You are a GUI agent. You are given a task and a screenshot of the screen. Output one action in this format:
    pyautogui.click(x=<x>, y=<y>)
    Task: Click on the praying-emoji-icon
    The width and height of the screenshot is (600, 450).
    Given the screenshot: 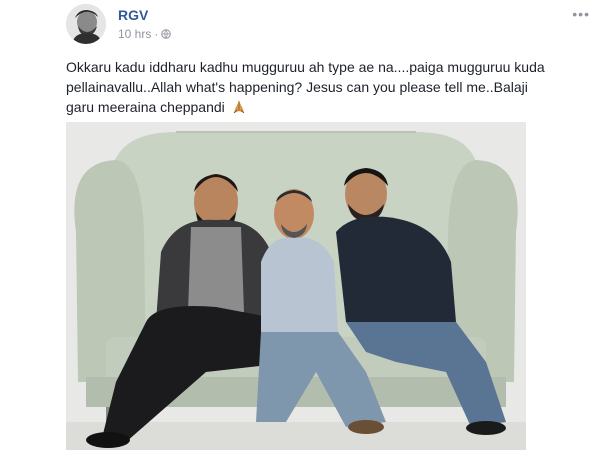 What is the action you would take?
    pyautogui.click(x=238, y=107)
    